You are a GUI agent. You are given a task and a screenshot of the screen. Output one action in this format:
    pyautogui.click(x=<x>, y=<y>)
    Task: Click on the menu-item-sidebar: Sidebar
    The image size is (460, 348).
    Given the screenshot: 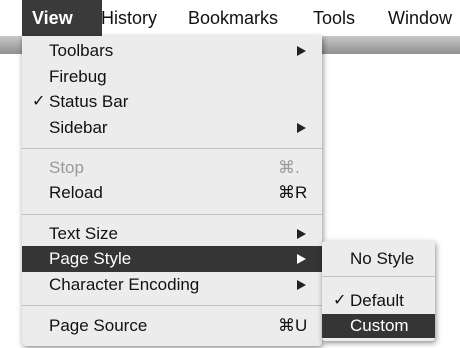 What is the action you would take?
    pyautogui.click(x=172, y=128)
    